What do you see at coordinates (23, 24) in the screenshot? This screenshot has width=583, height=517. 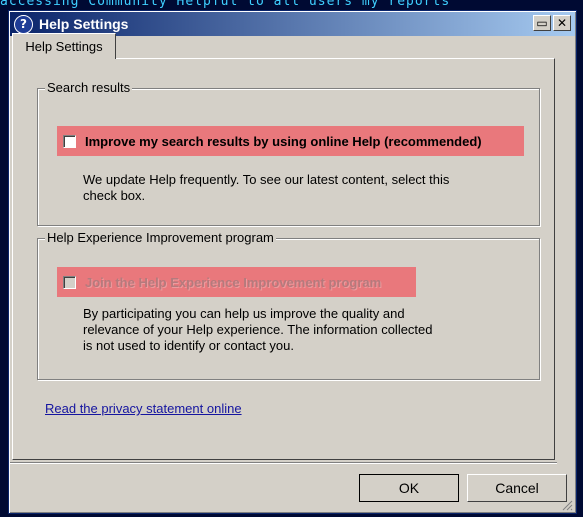 I see `help-icon: ?` at bounding box center [23, 24].